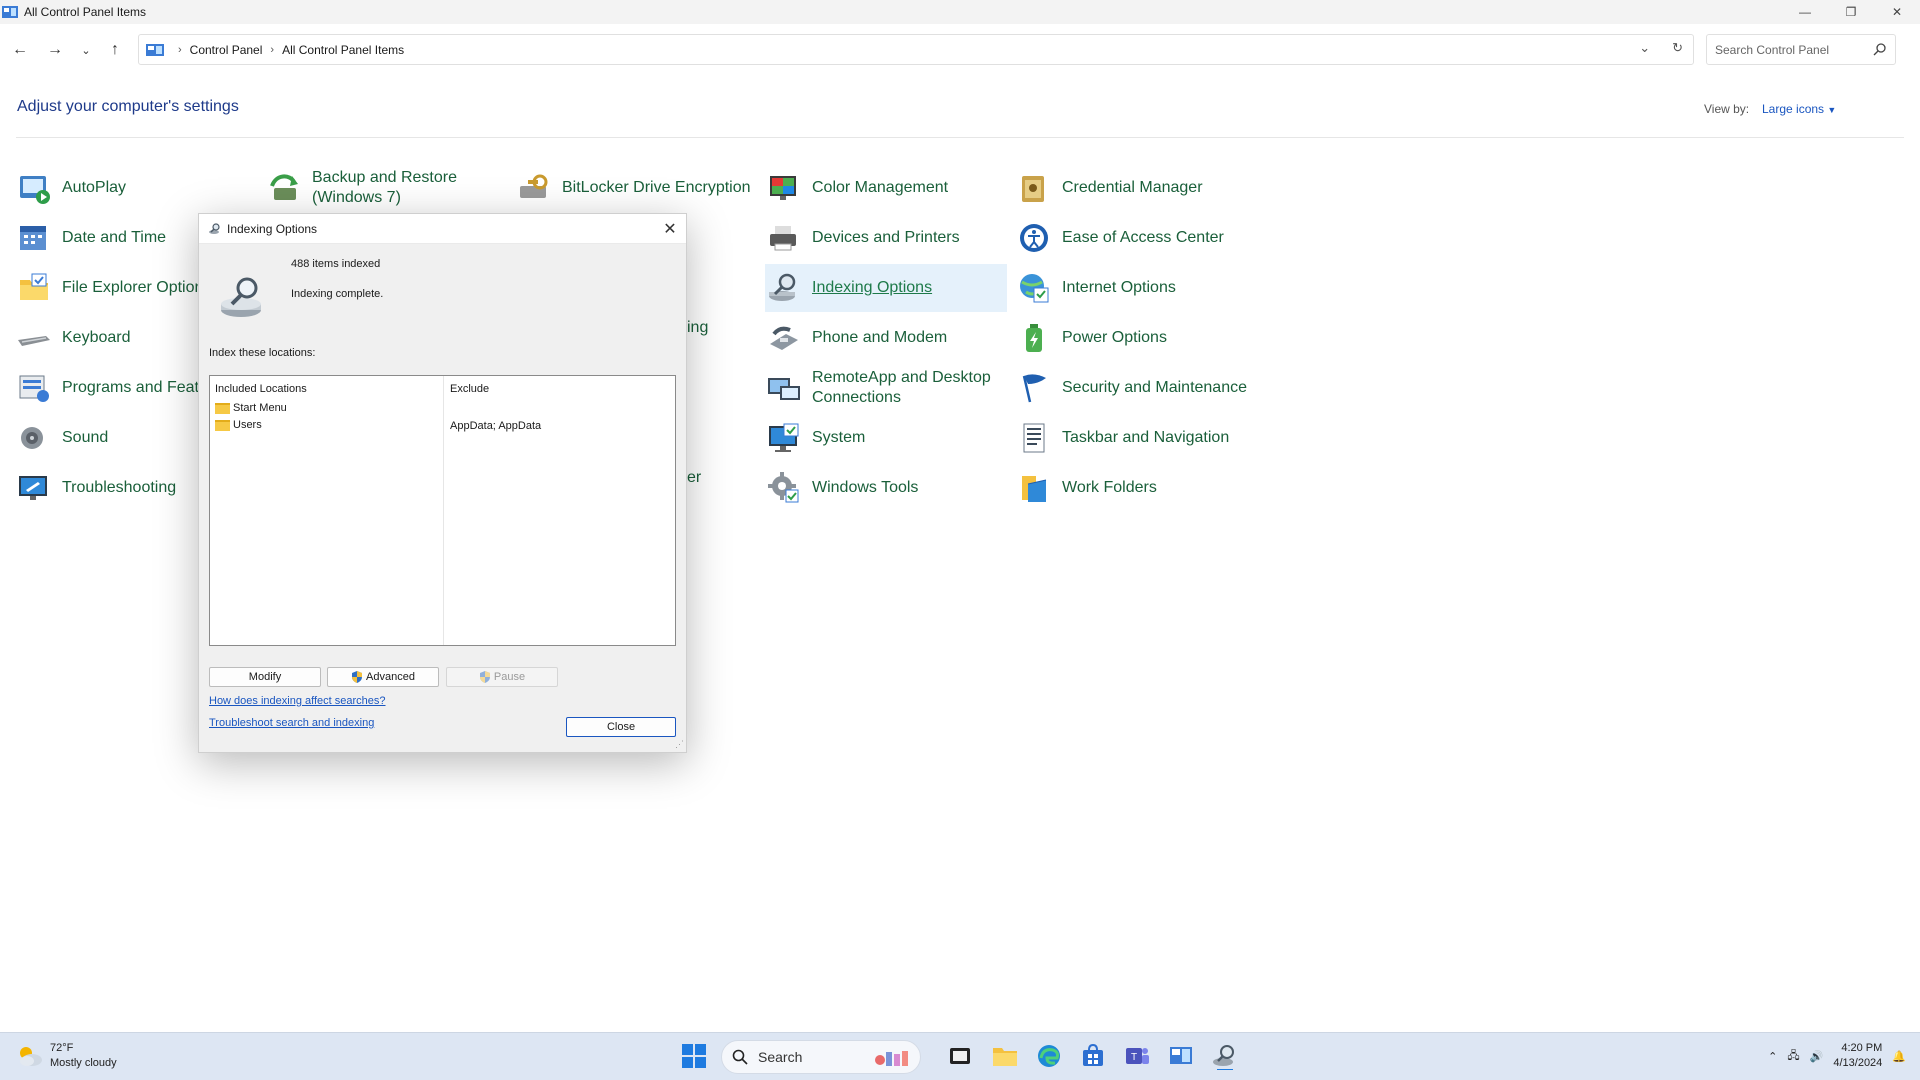 This screenshot has height=1080, width=1920. What do you see at coordinates (1832, 110) in the screenshot?
I see `caret-down-icon: ▼` at bounding box center [1832, 110].